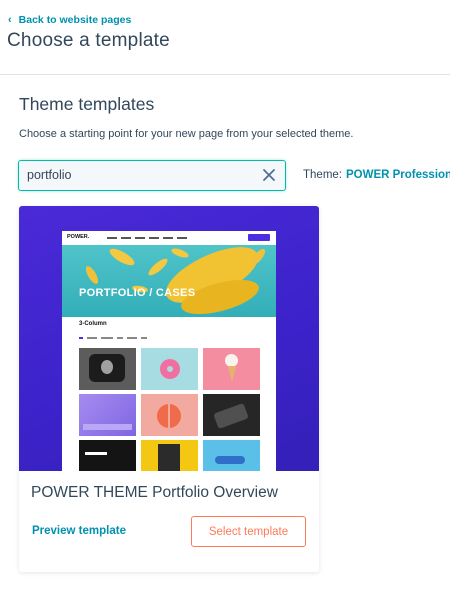 The width and height of the screenshot is (450, 589). Describe the element at coordinates (113, 338) in the screenshot. I see `thumbnail-filters` at that location.